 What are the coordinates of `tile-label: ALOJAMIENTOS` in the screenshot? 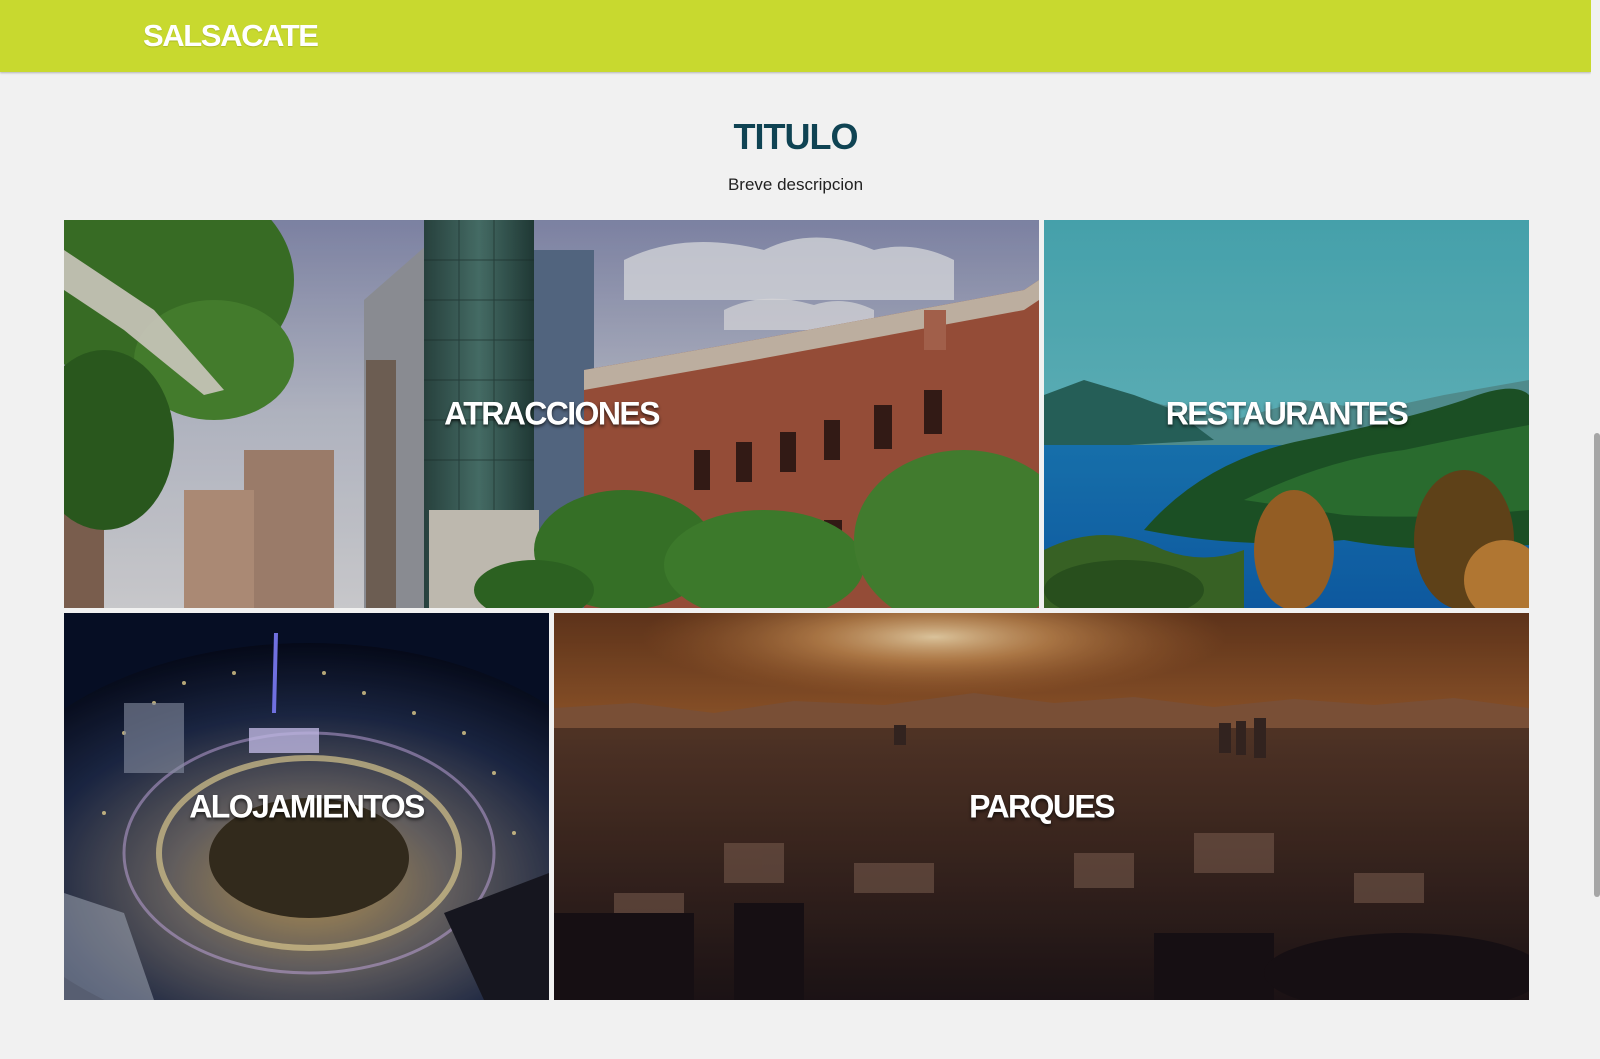 It's located at (307, 806).